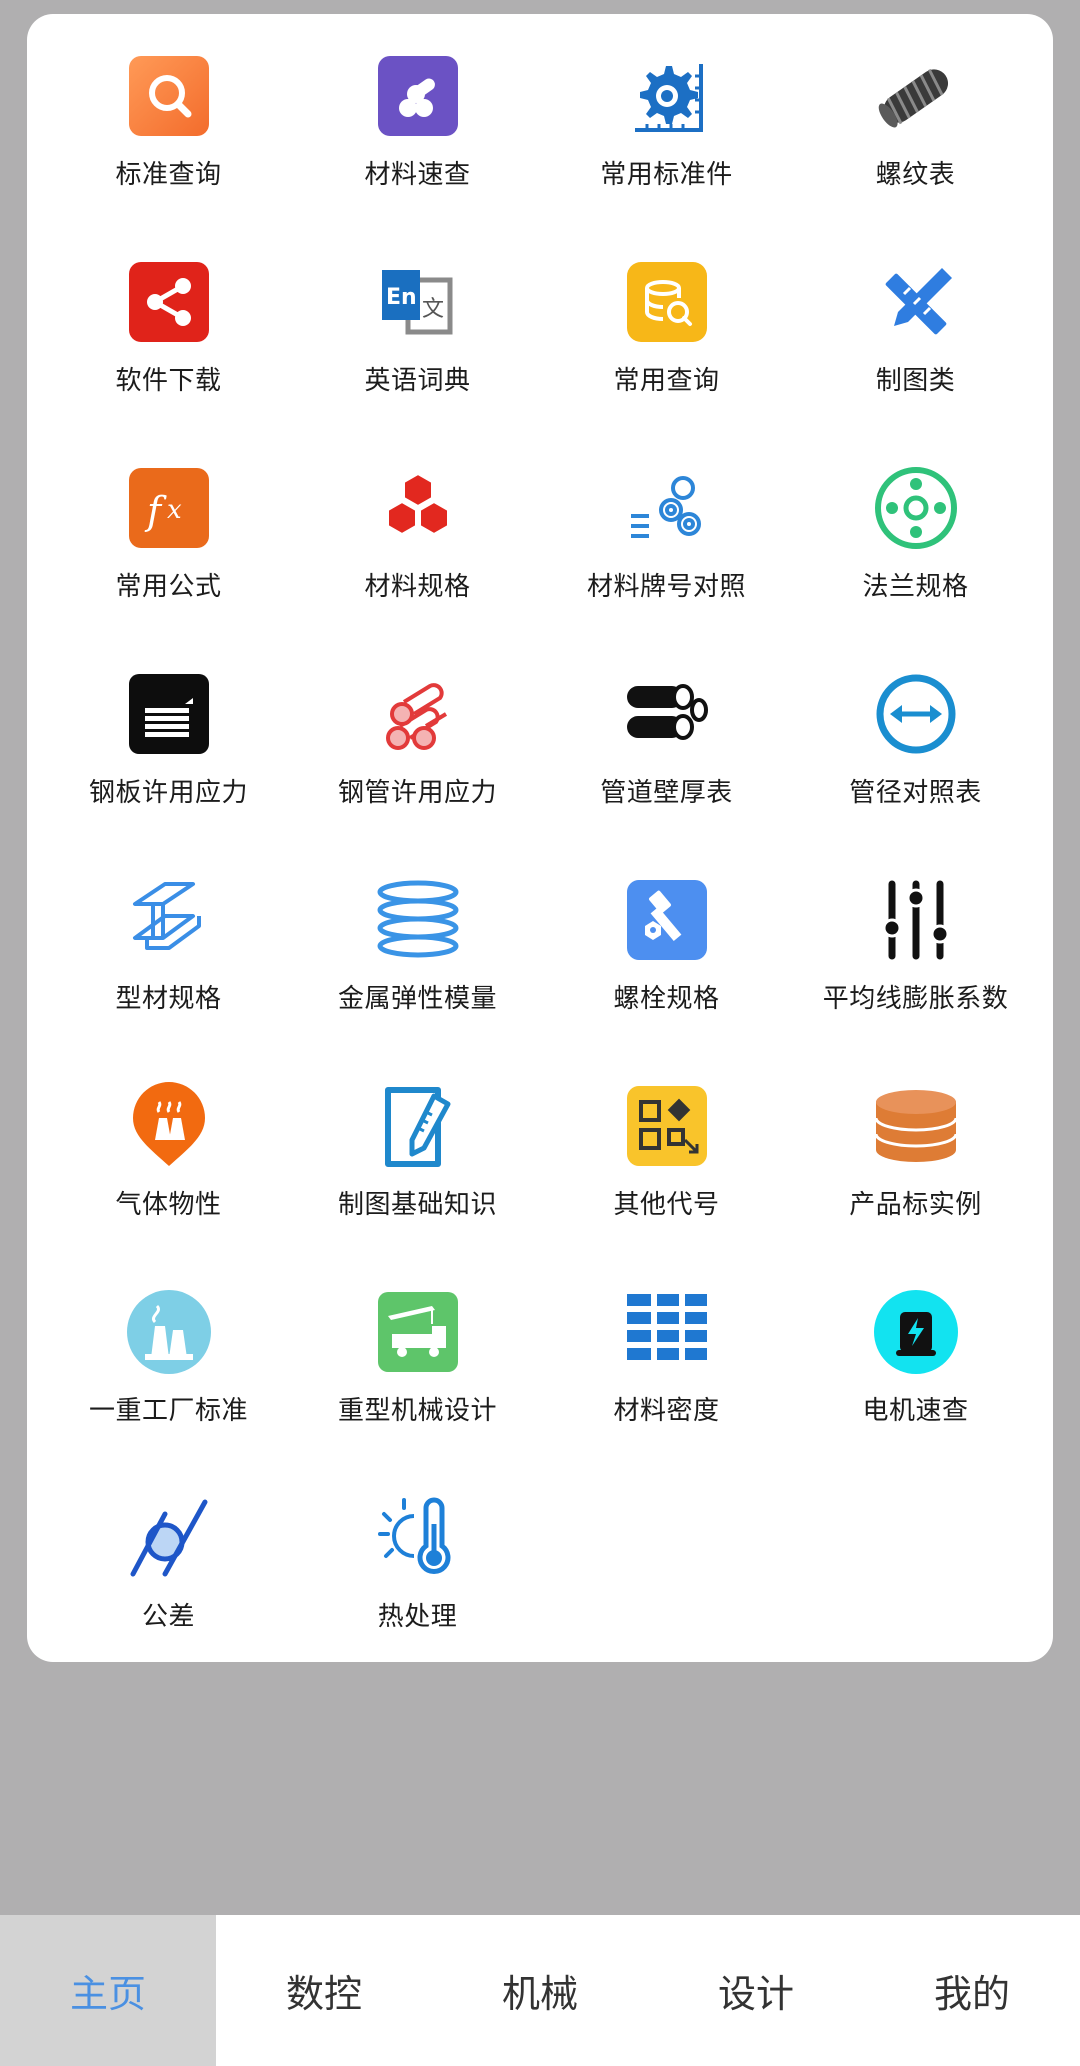 This screenshot has width=1080, height=2066. What do you see at coordinates (666, 567) in the screenshot?
I see `grid-item-material-grade-compare: 材料牌号对照` at bounding box center [666, 567].